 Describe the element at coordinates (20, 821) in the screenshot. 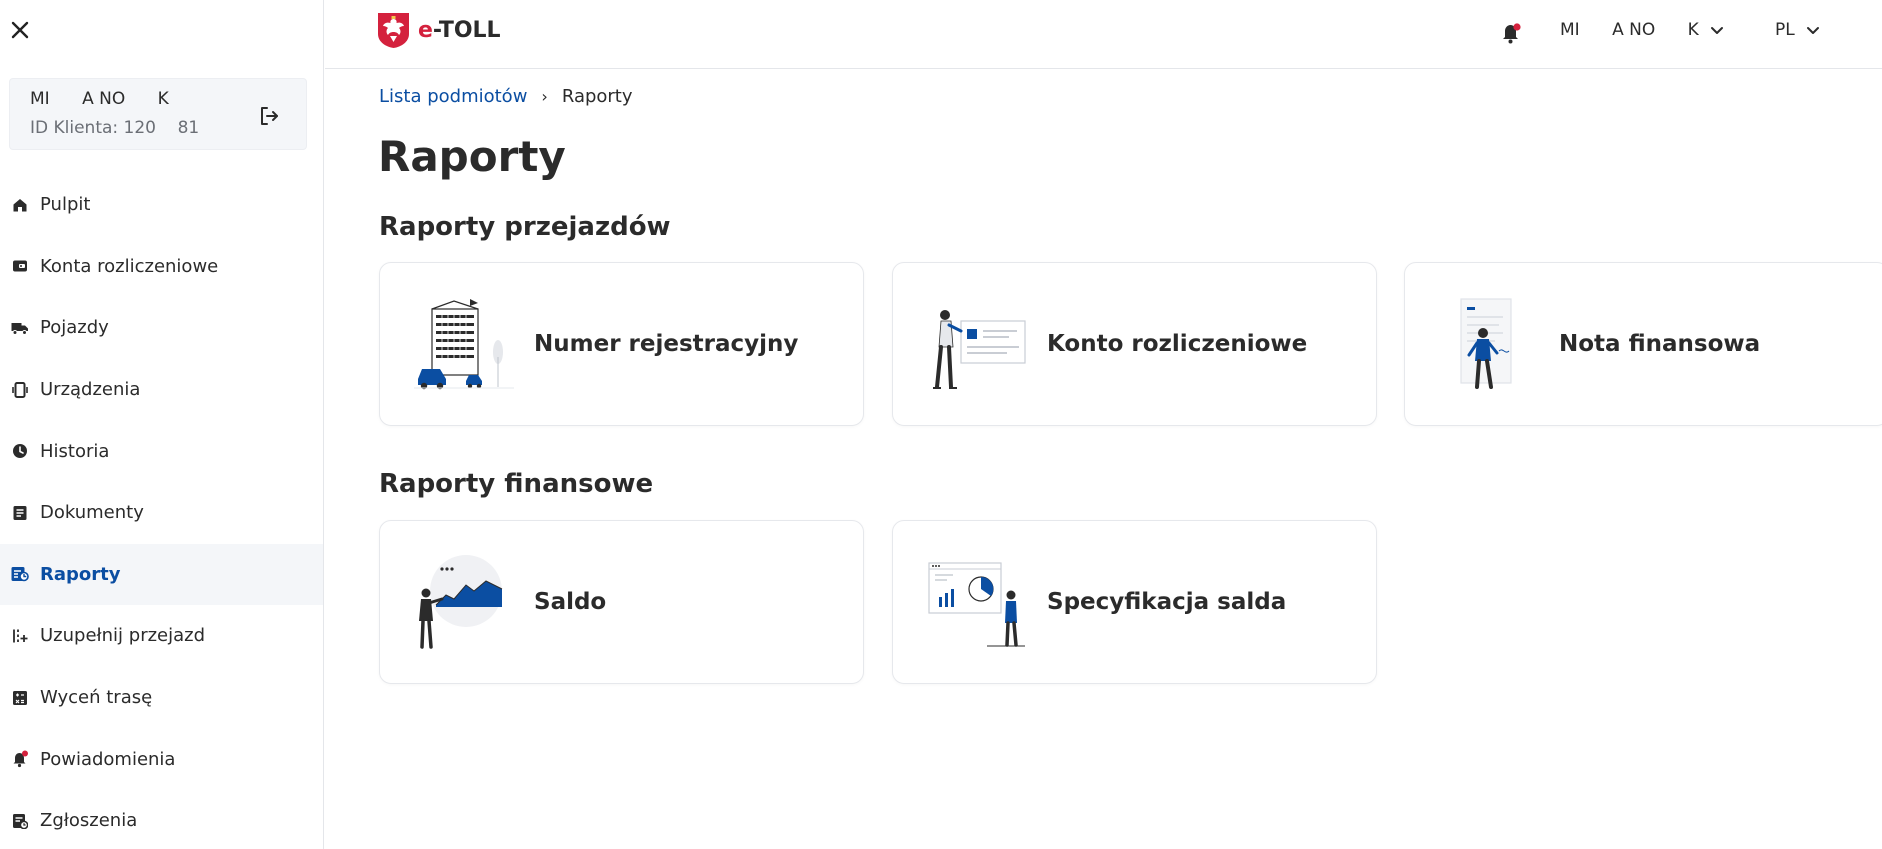

I see `ticket-icon` at that location.